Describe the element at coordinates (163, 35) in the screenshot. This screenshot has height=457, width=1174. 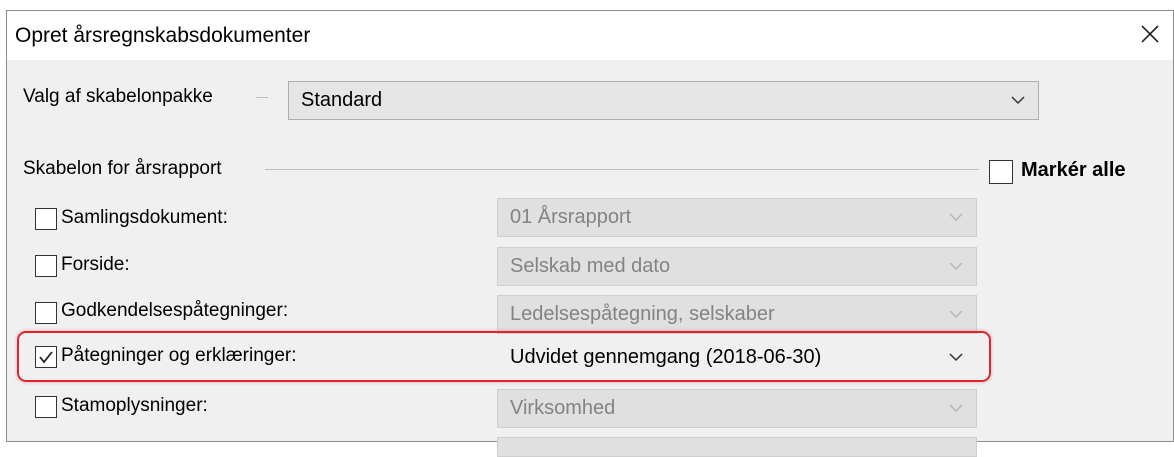
I see `dialog-title: Opret årsregnskabsdokumenter` at that location.